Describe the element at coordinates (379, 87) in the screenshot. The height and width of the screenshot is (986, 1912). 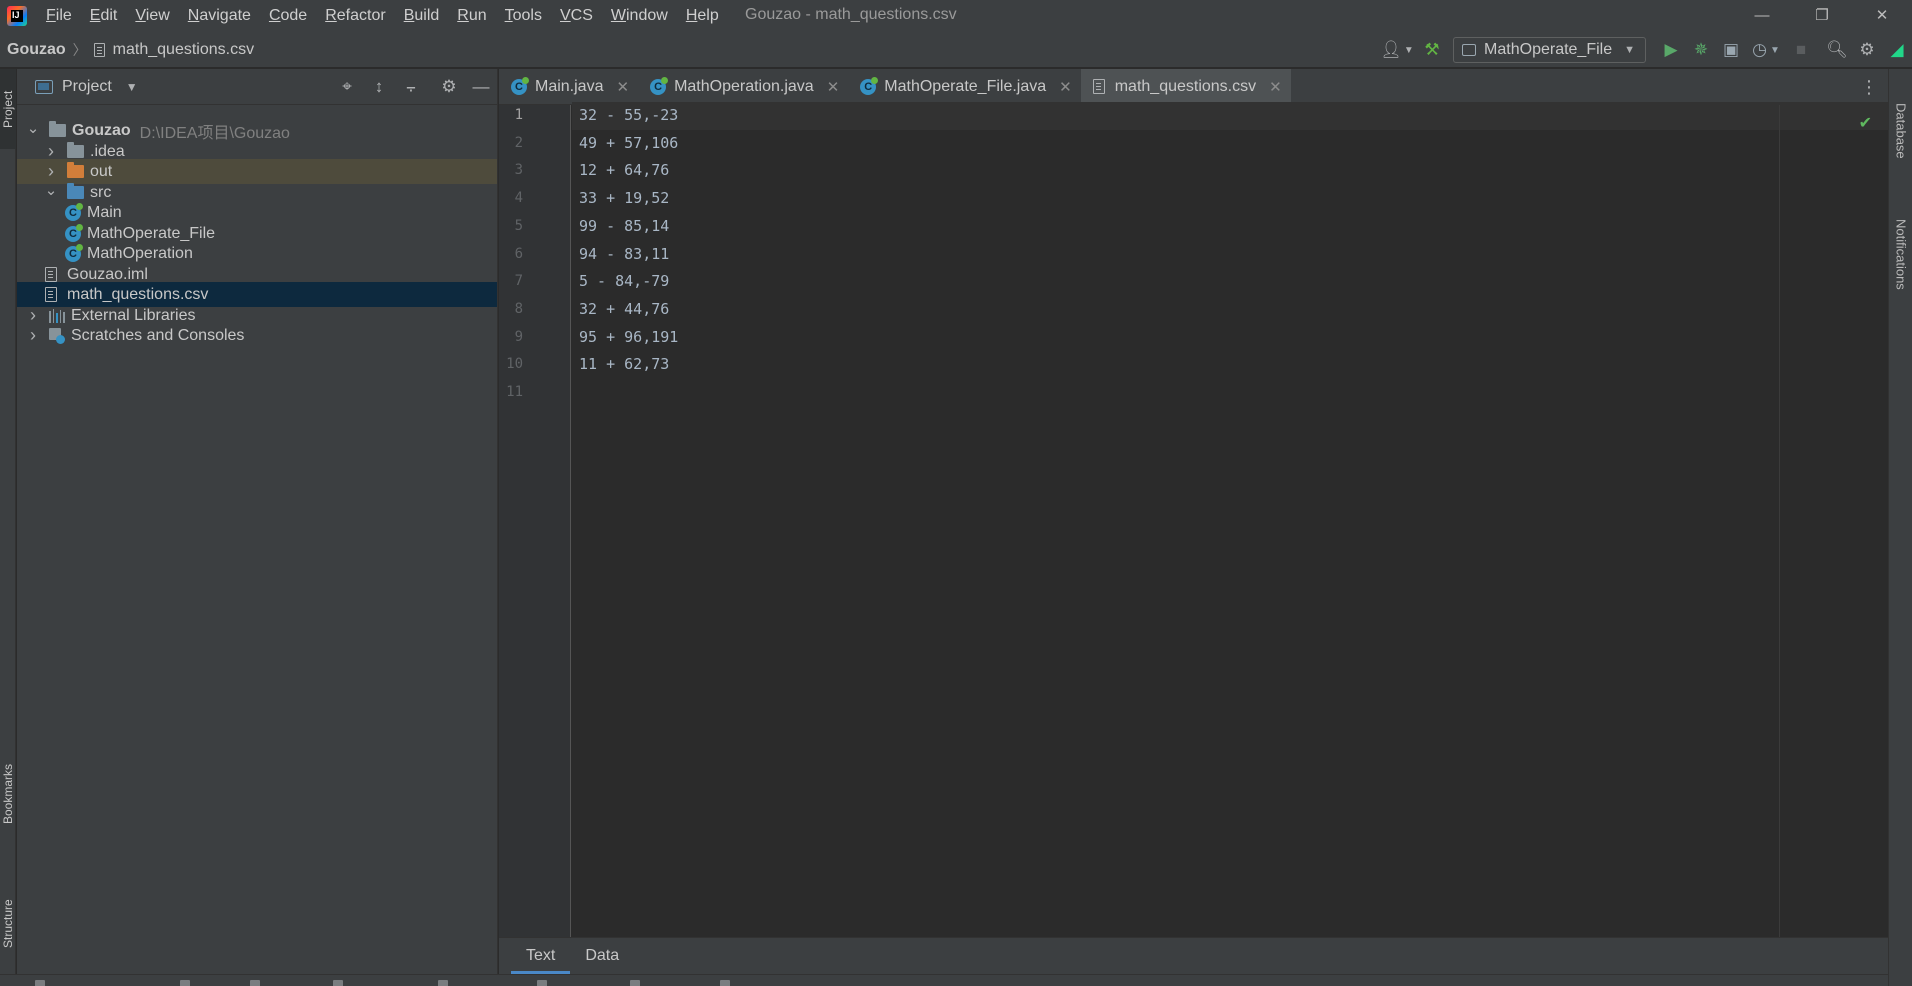
I see `expand-all-icon: ↕` at that location.